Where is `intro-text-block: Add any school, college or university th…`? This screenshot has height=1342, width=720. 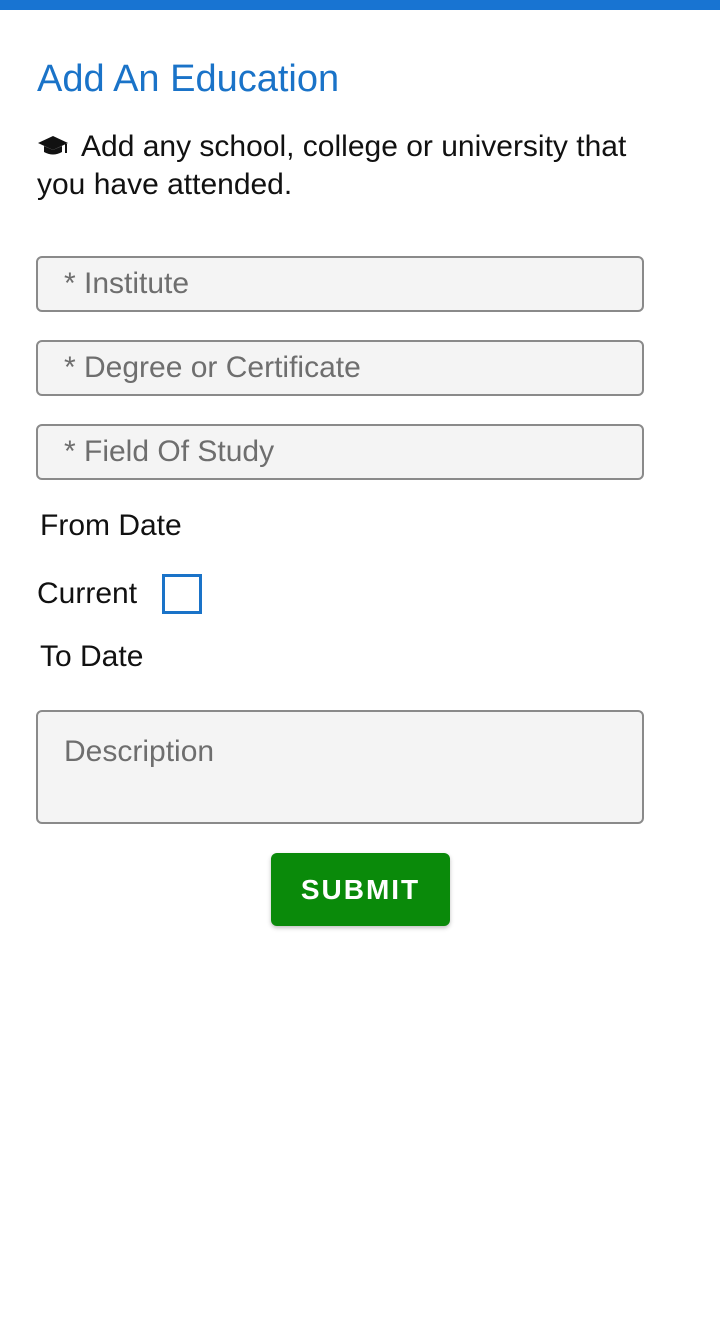
intro-text-block: Add any school, college or university th… is located at coordinates (357, 166).